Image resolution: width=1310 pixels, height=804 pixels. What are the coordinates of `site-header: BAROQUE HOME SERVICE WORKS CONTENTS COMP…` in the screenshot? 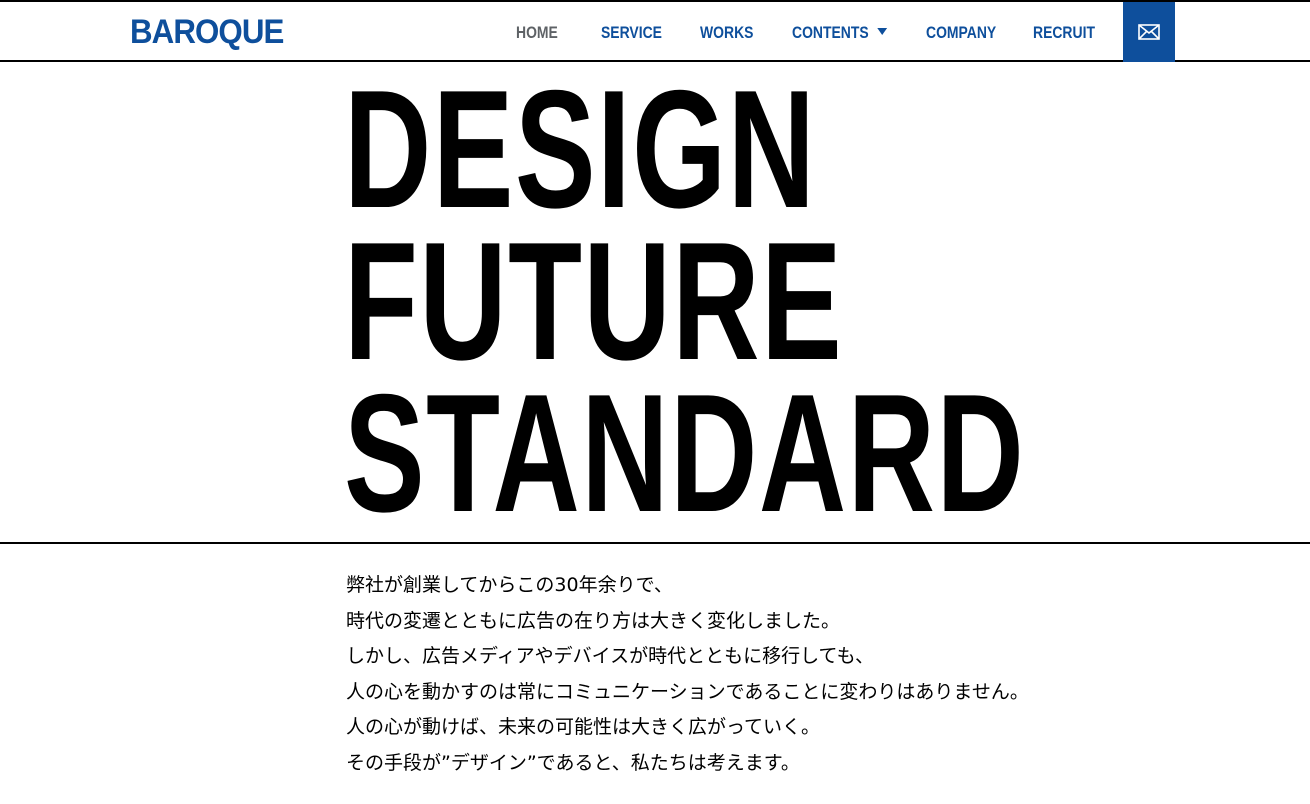 It's located at (655, 31).